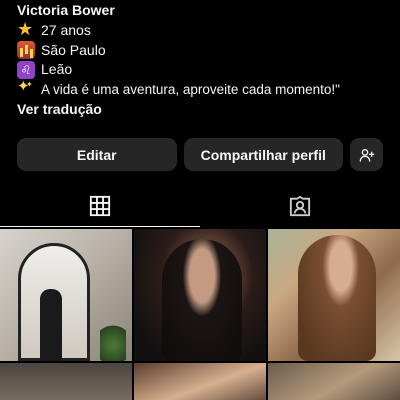  I want to click on see-translation-link: Ver tradução, so click(204, 109).